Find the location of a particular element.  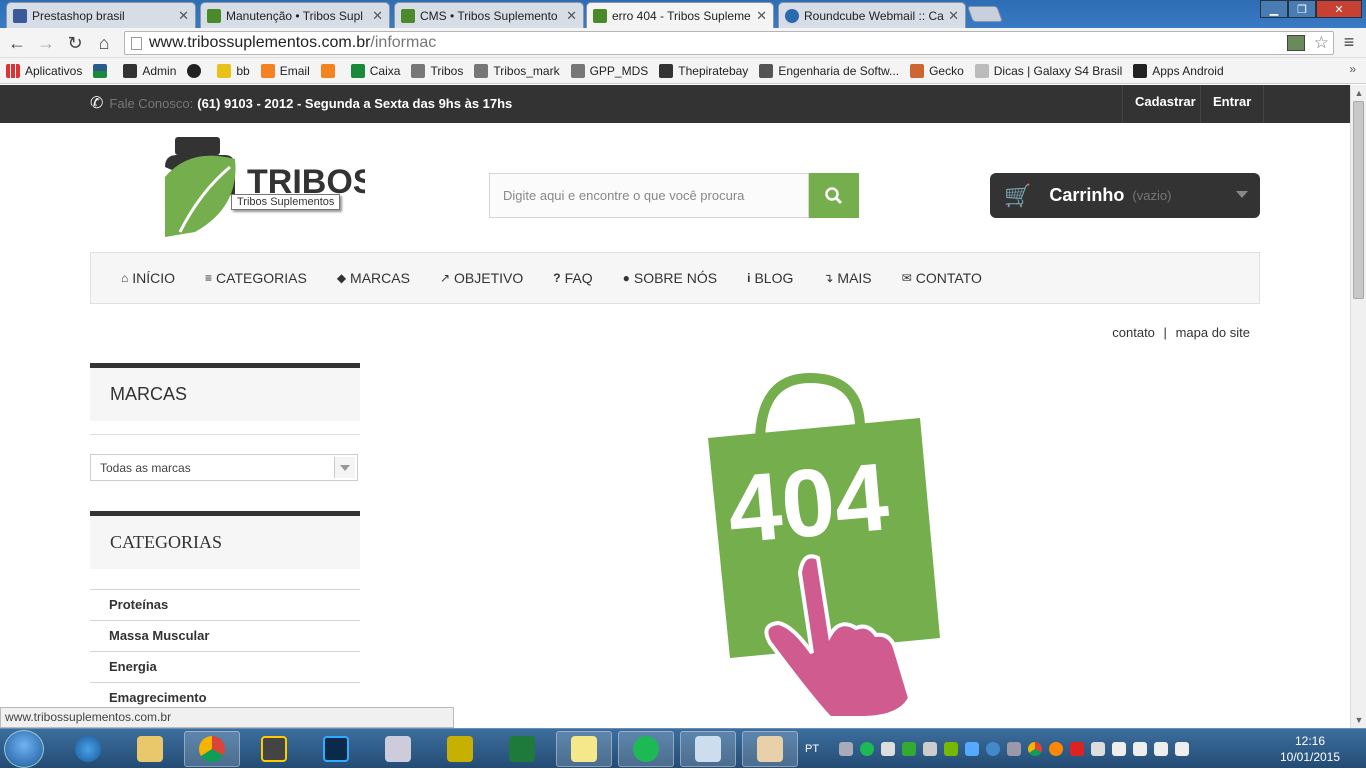

signal-icon is located at coordinates (1161, 749).